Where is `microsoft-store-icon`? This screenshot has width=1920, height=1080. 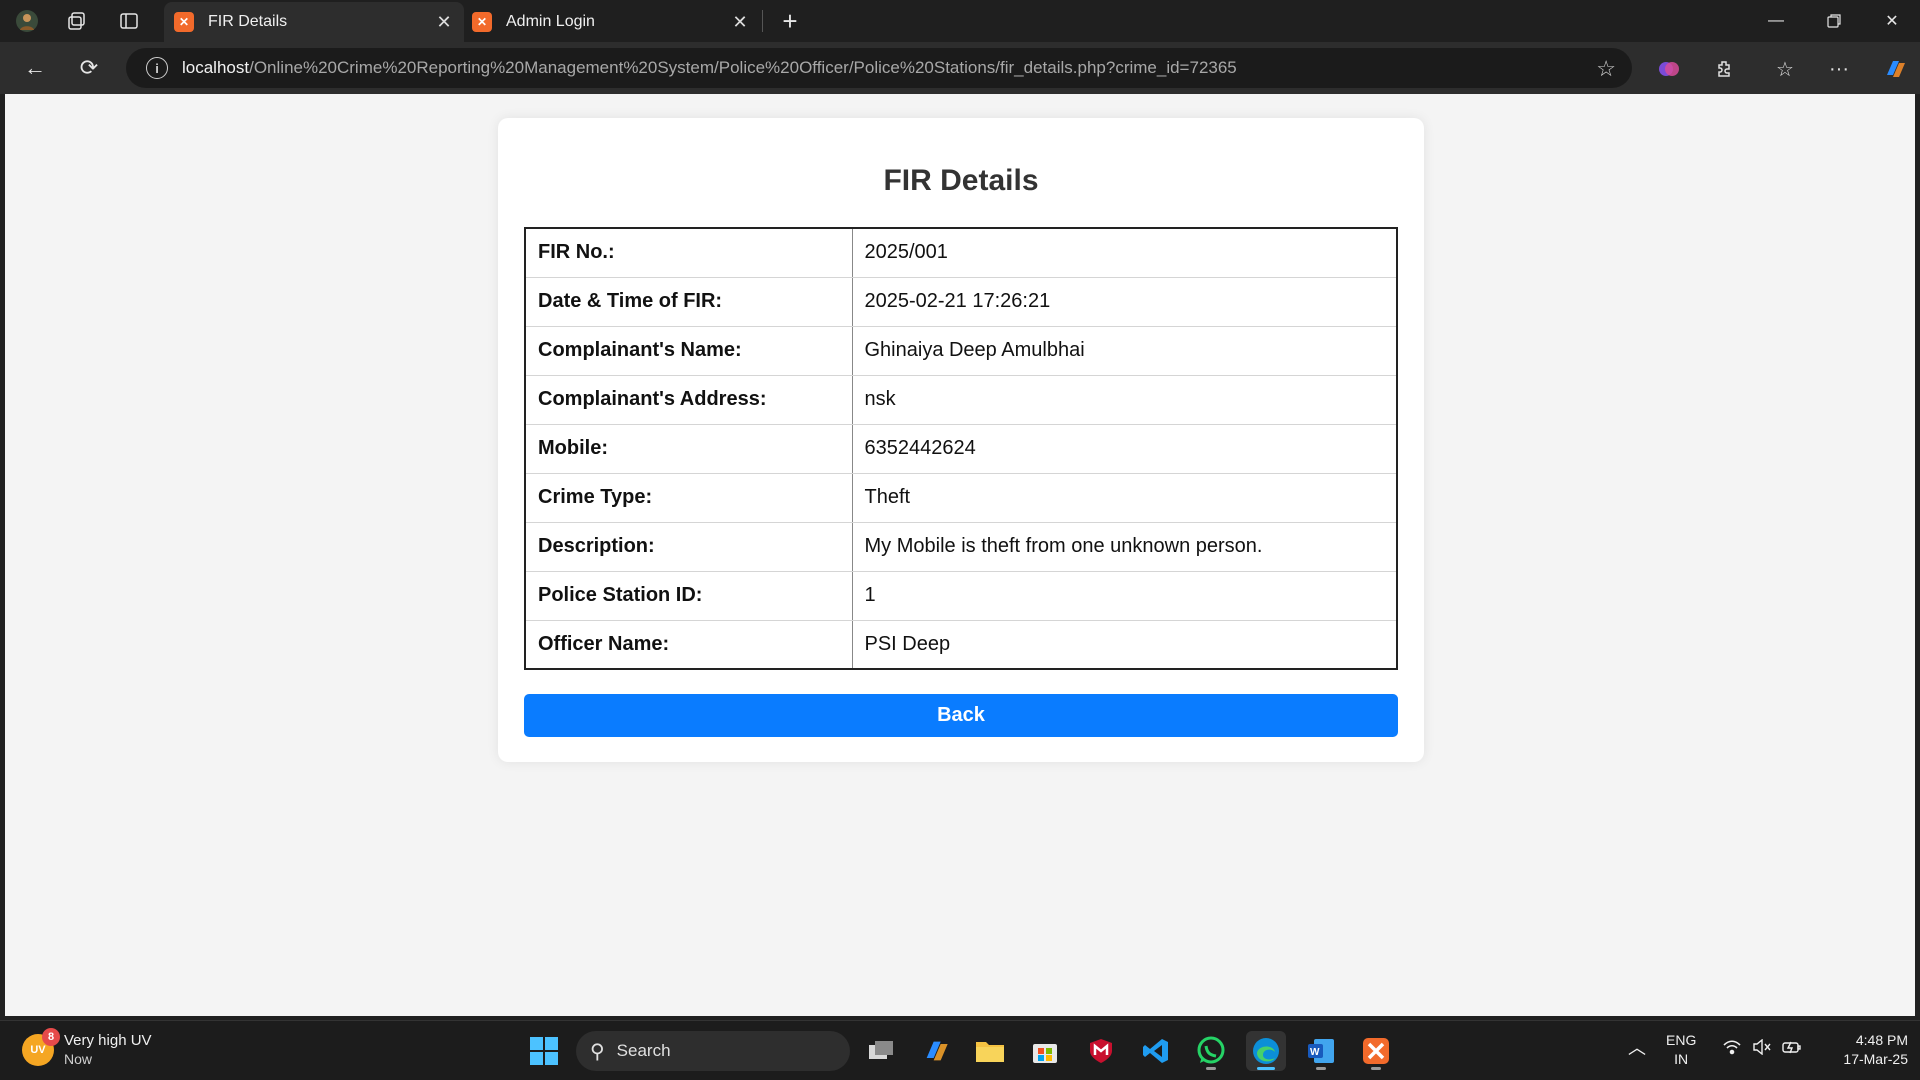 microsoft-store-icon is located at coordinates (1045, 1051).